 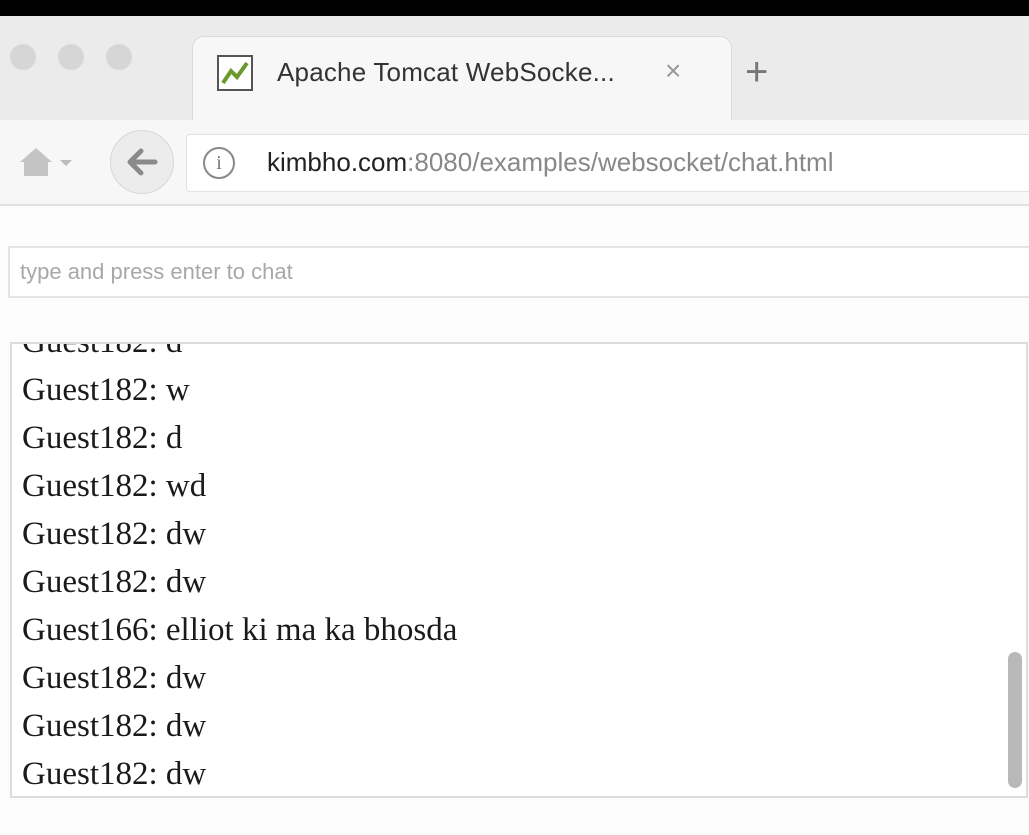 What do you see at coordinates (119, 57) in the screenshot?
I see `window-zoom-control` at bounding box center [119, 57].